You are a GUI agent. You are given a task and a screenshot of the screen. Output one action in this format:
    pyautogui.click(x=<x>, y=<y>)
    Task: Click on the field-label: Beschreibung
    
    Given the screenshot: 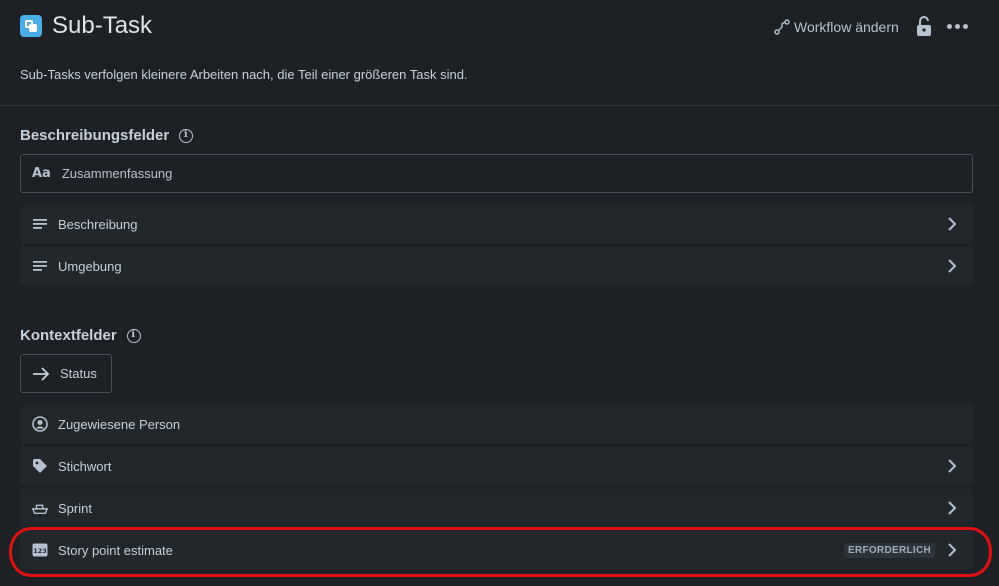 What is the action you would take?
    pyautogui.click(x=98, y=224)
    